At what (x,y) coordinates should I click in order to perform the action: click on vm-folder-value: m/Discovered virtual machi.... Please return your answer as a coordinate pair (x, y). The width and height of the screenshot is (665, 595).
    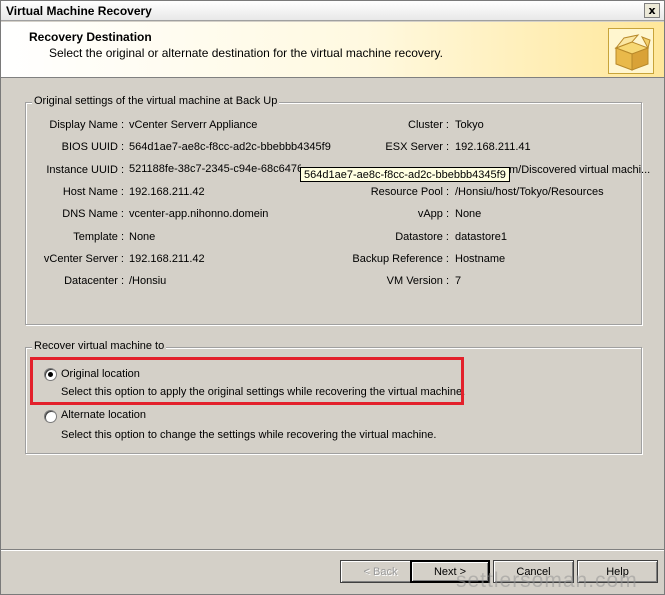
    Looking at the image, I should click on (580, 170).